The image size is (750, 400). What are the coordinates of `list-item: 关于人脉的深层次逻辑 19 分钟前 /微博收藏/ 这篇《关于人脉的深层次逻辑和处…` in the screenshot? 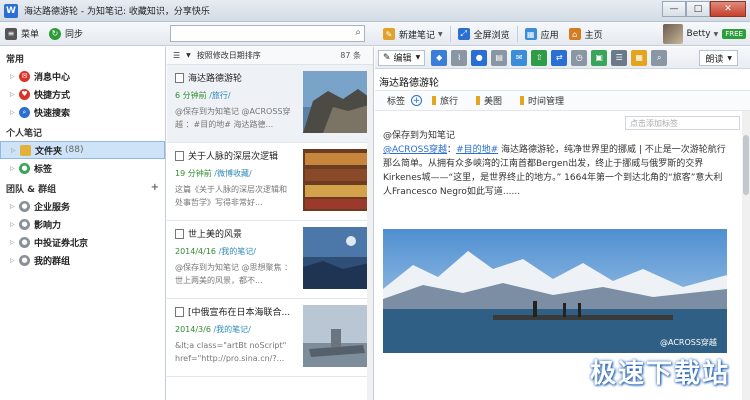 It's located at (270, 182).